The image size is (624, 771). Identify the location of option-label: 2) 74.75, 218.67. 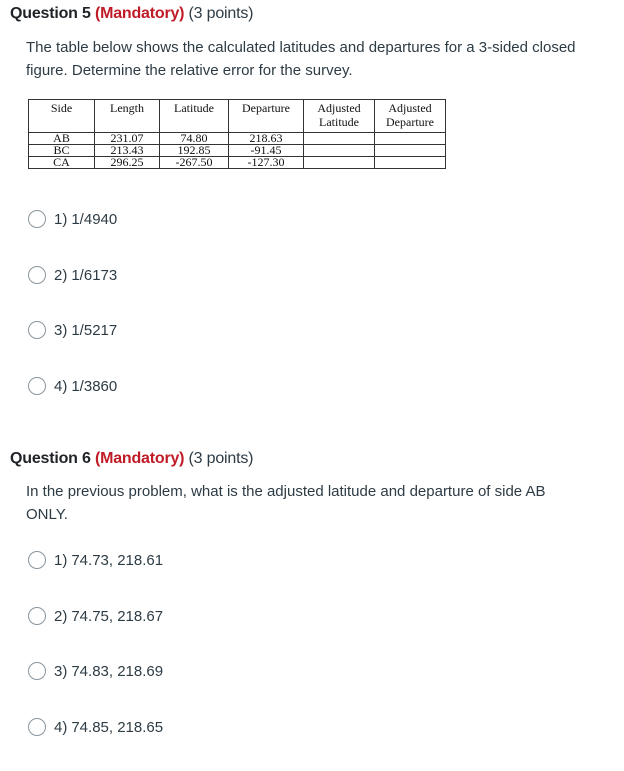
(108, 616).